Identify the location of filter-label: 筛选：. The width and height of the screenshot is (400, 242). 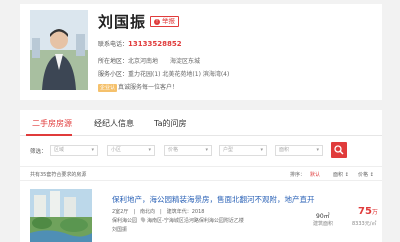
(38, 152).